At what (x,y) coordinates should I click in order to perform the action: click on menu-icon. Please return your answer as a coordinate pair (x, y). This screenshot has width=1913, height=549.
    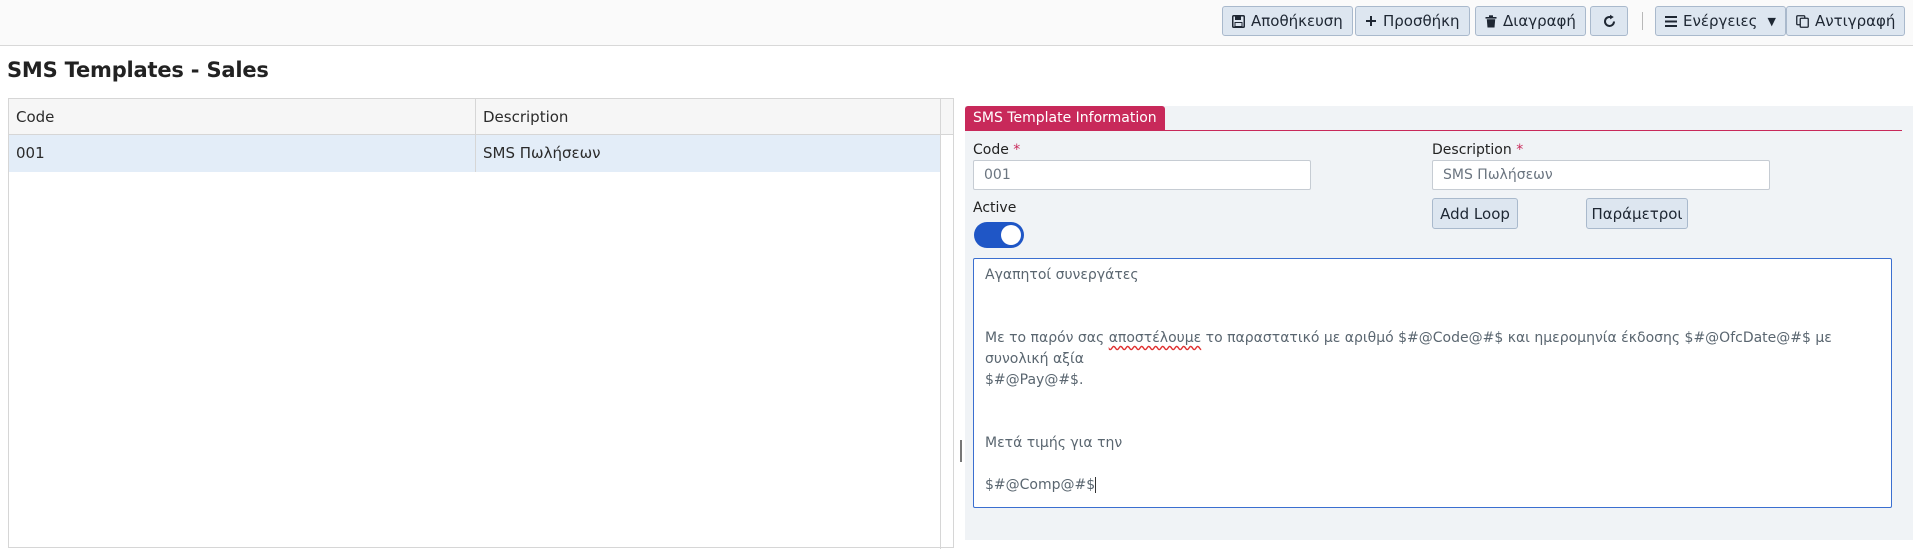
    Looking at the image, I should click on (1671, 21).